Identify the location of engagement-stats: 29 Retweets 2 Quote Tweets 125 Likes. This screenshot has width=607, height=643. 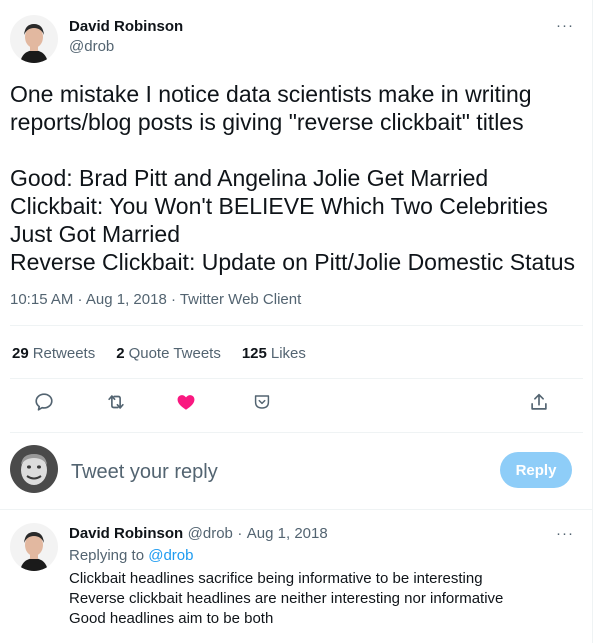
(159, 353).